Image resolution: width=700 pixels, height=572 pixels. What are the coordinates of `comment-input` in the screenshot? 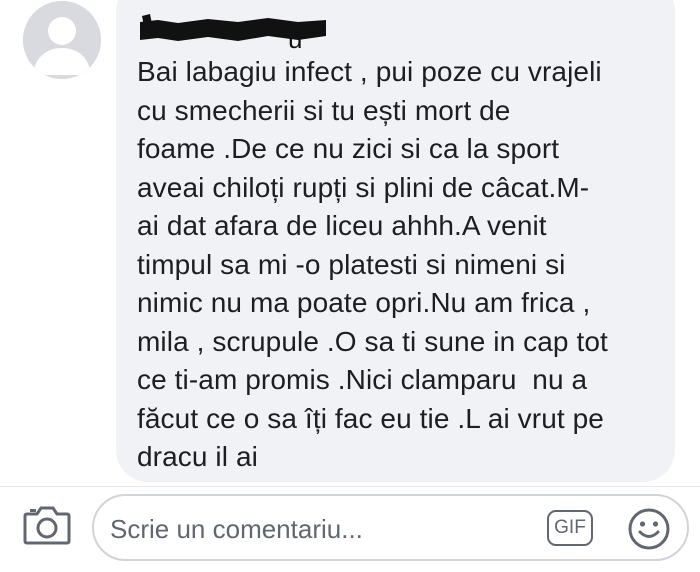 It's located at (320, 529).